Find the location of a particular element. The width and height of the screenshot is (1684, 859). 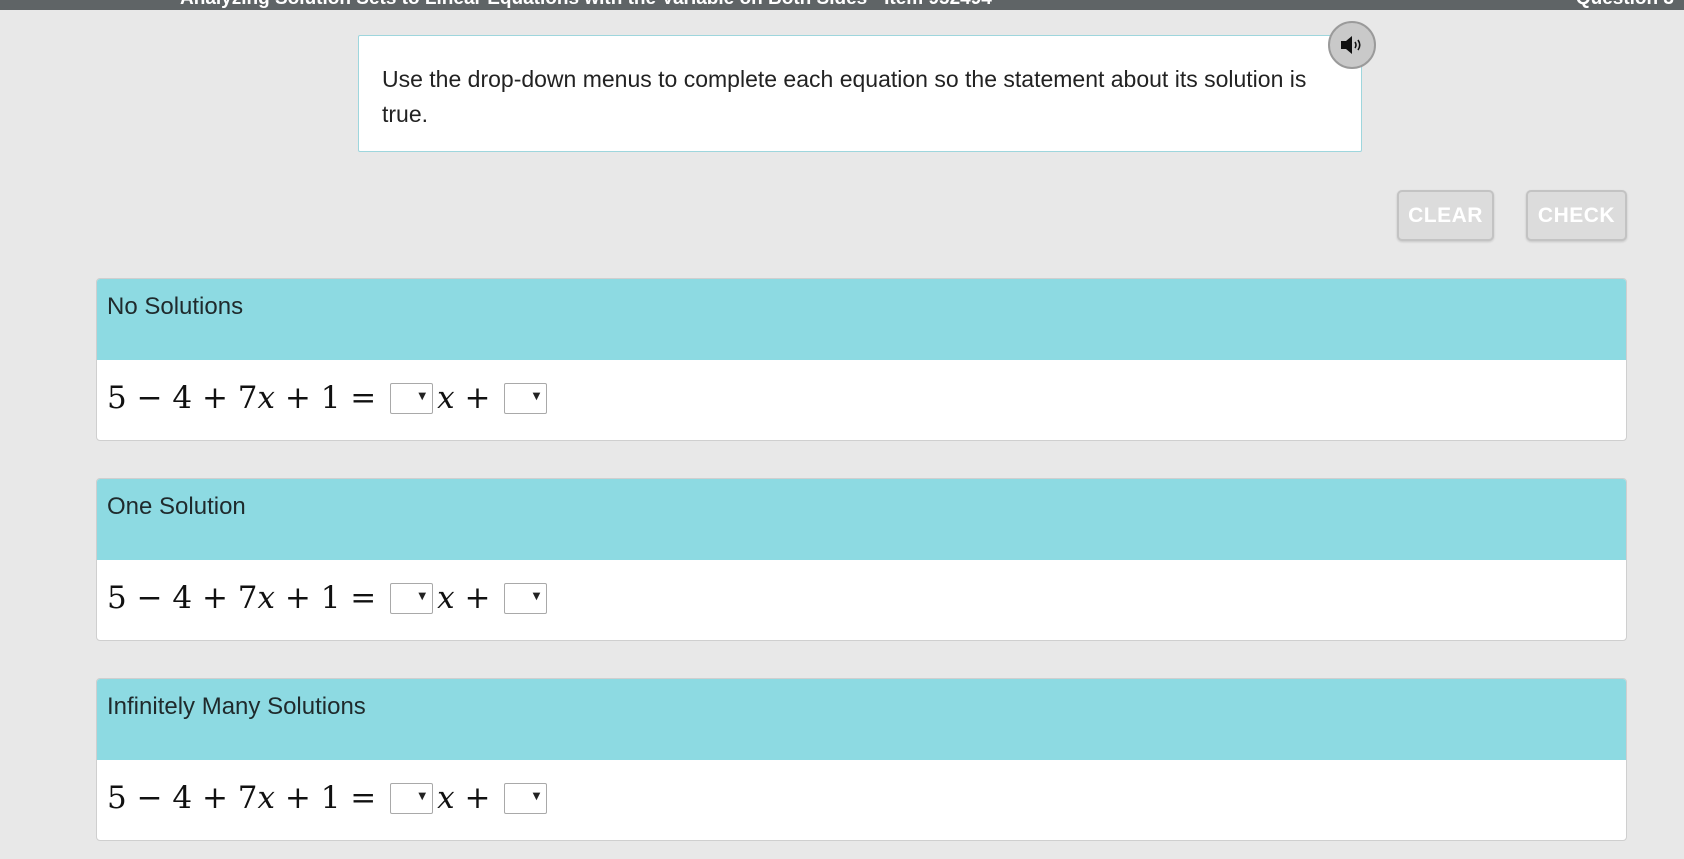

audio-button is located at coordinates (1352, 45).